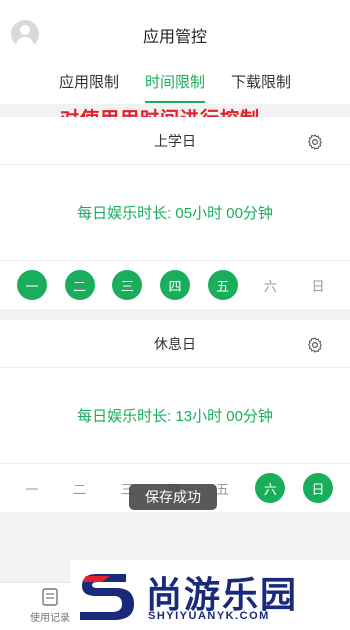 Image resolution: width=350 pixels, height=630 pixels. What do you see at coordinates (80, 488) in the screenshot?
I see `rest-day-weekday-button: 二` at bounding box center [80, 488].